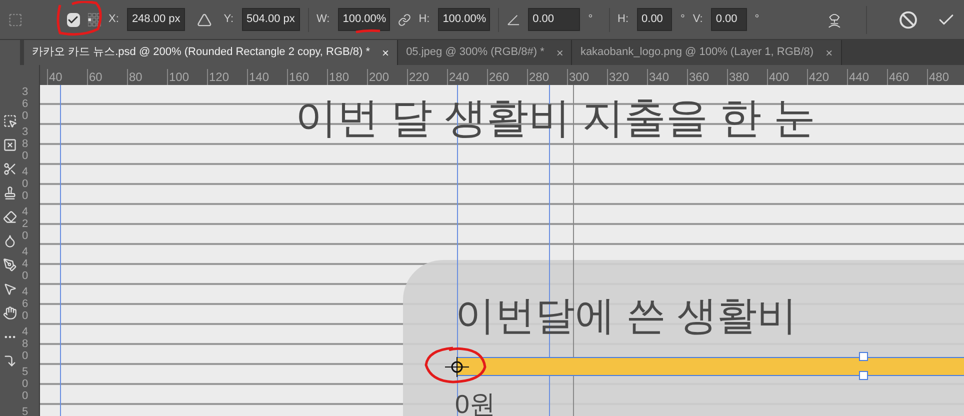 This screenshot has height=416, width=964. I want to click on tab-label: kakaobank_logo.png @ 100% (Layer 1, RGB/8), so click(697, 52).